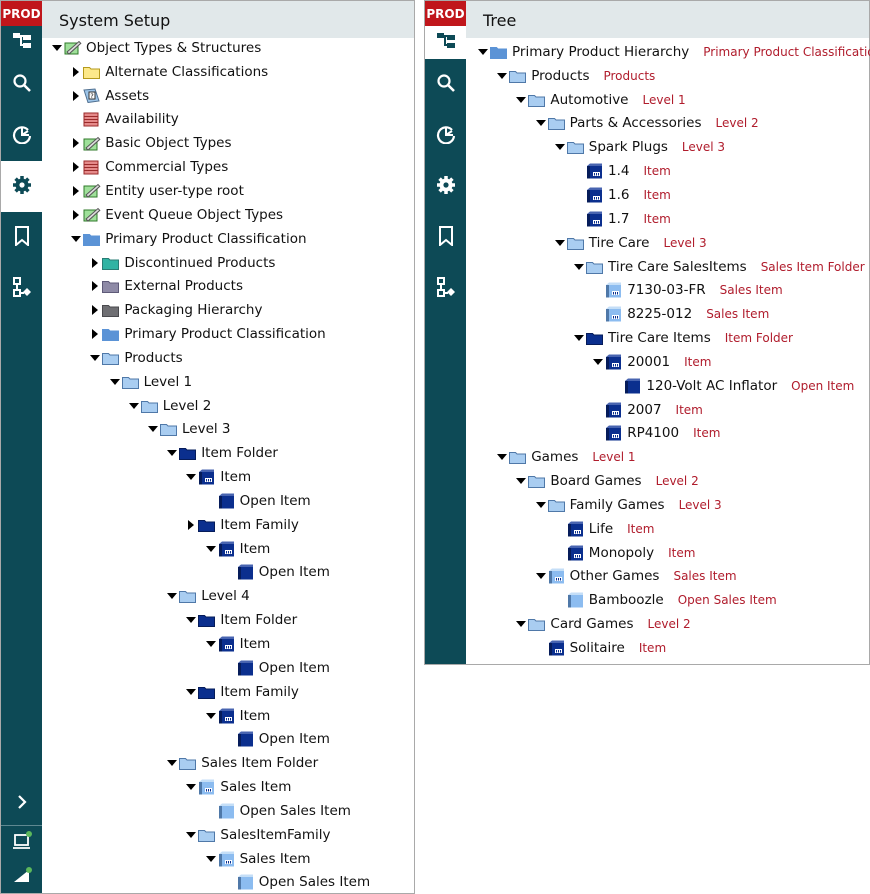 The image size is (870, 894). Describe the element at coordinates (667, 171) in the screenshot. I see `tree-node: 1.4 Item` at that location.